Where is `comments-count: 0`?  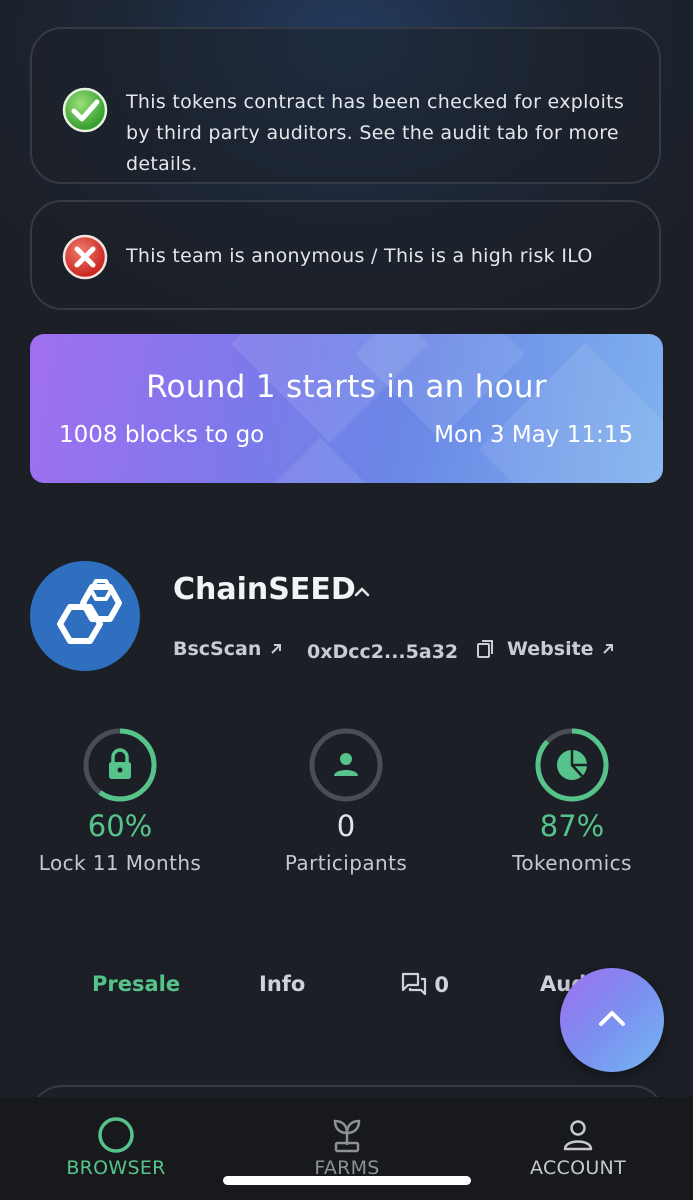 comments-count: 0 is located at coordinates (441, 985).